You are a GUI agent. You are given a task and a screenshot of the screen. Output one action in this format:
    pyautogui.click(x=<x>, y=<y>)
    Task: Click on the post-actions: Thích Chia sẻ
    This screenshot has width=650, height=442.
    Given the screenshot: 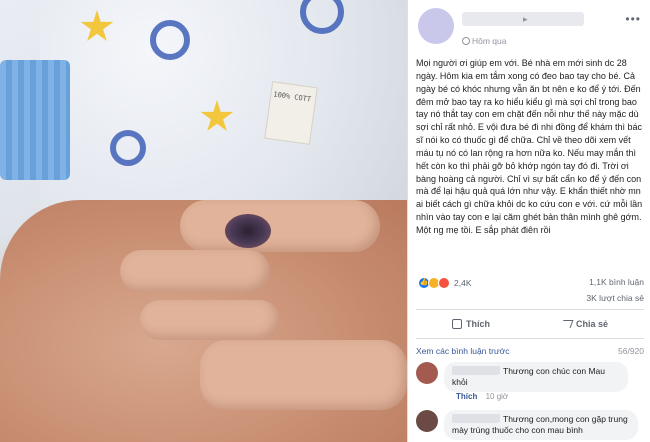 What is the action you would take?
    pyautogui.click(x=530, y=324)
    